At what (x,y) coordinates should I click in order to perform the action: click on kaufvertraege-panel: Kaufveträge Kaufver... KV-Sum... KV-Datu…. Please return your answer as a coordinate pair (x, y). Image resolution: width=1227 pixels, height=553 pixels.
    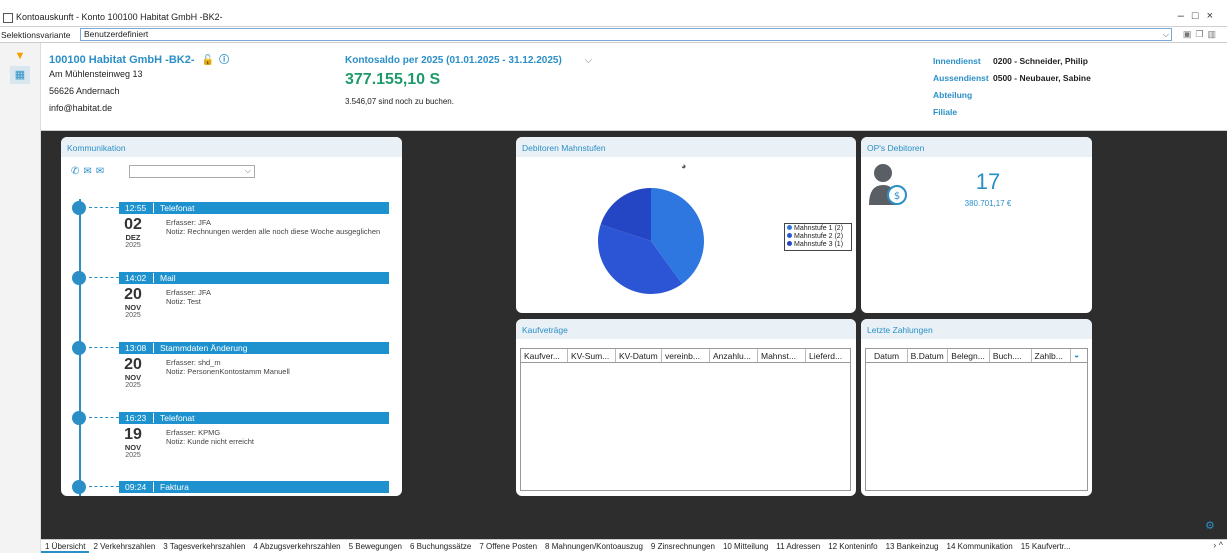
    Looking at the image, I should click on (686, 407).